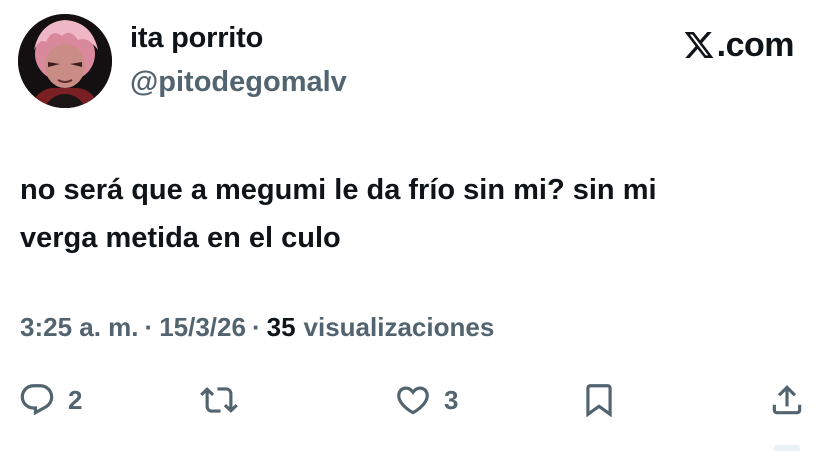  I want to click on brand-logo: .com, so click(739, 45).